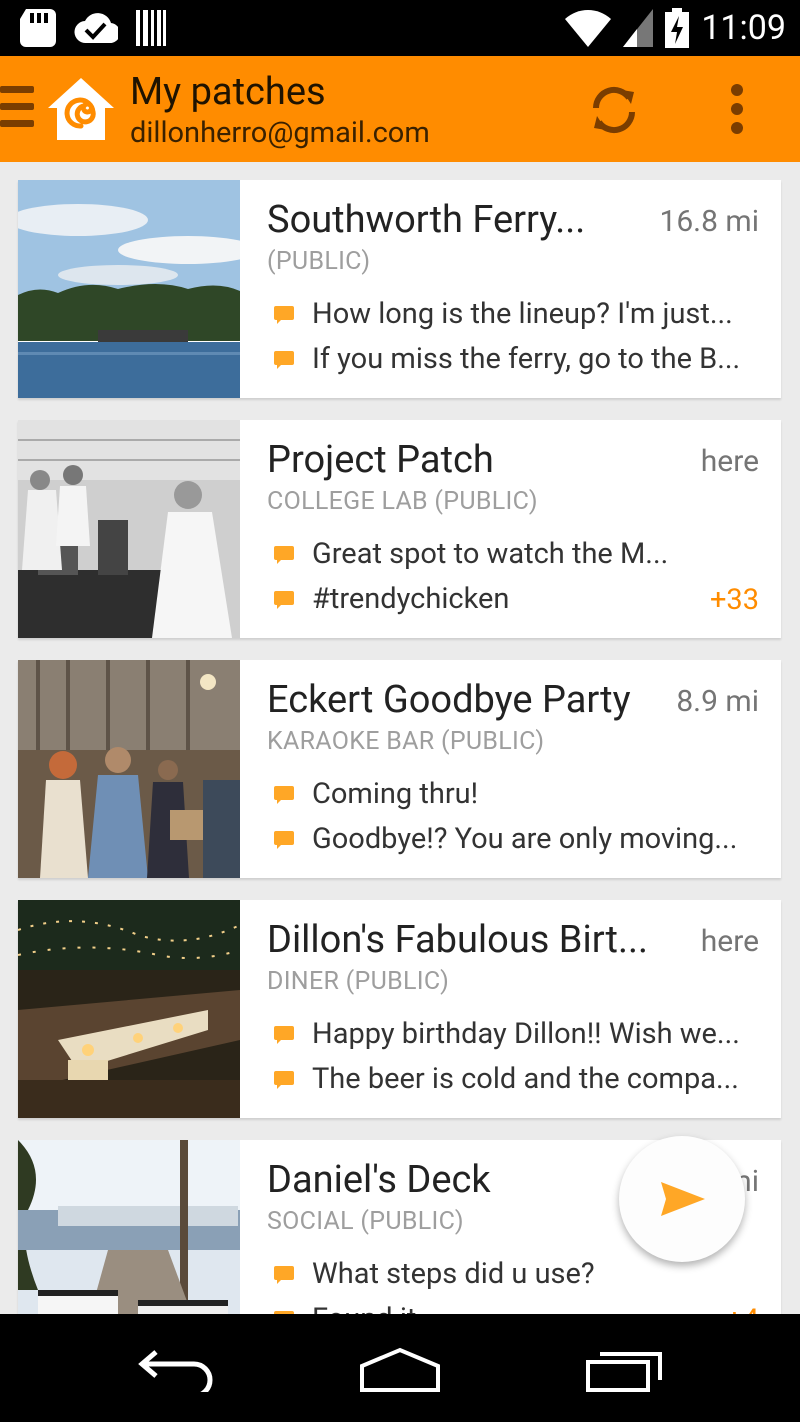 The width and height of the screenshot is (800, 1422). Describe the element at coordinates (365, 1221) in the screenshot. I see `patch-category: SOCIAL (PUBLIC)` at that location.